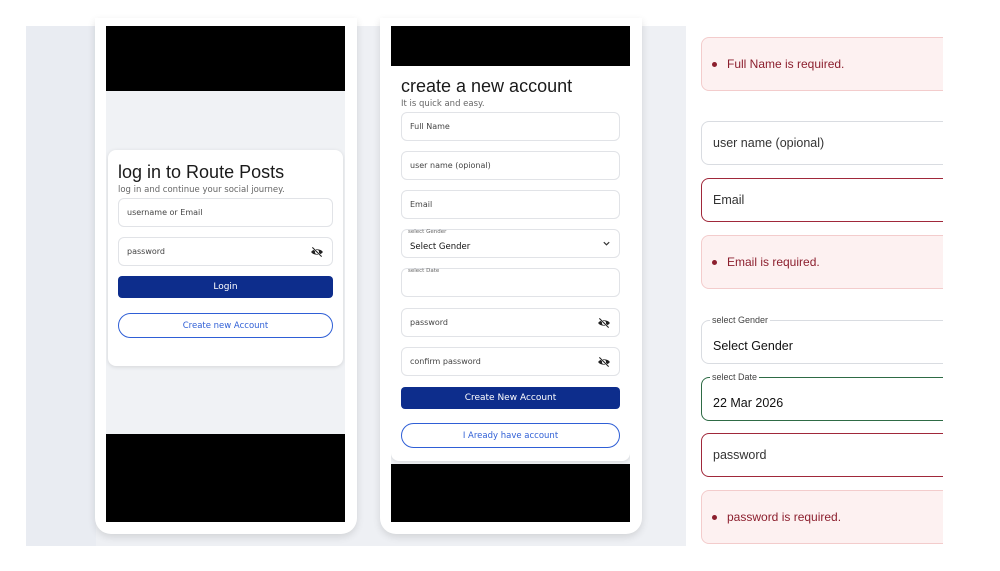 Image resolution: width=1000 pixels, height=571 pixels. What do you see at coordinates (784, 517) in the screenshot?
I see `password-error-text: password is required.` at bounding box center [784, 517].